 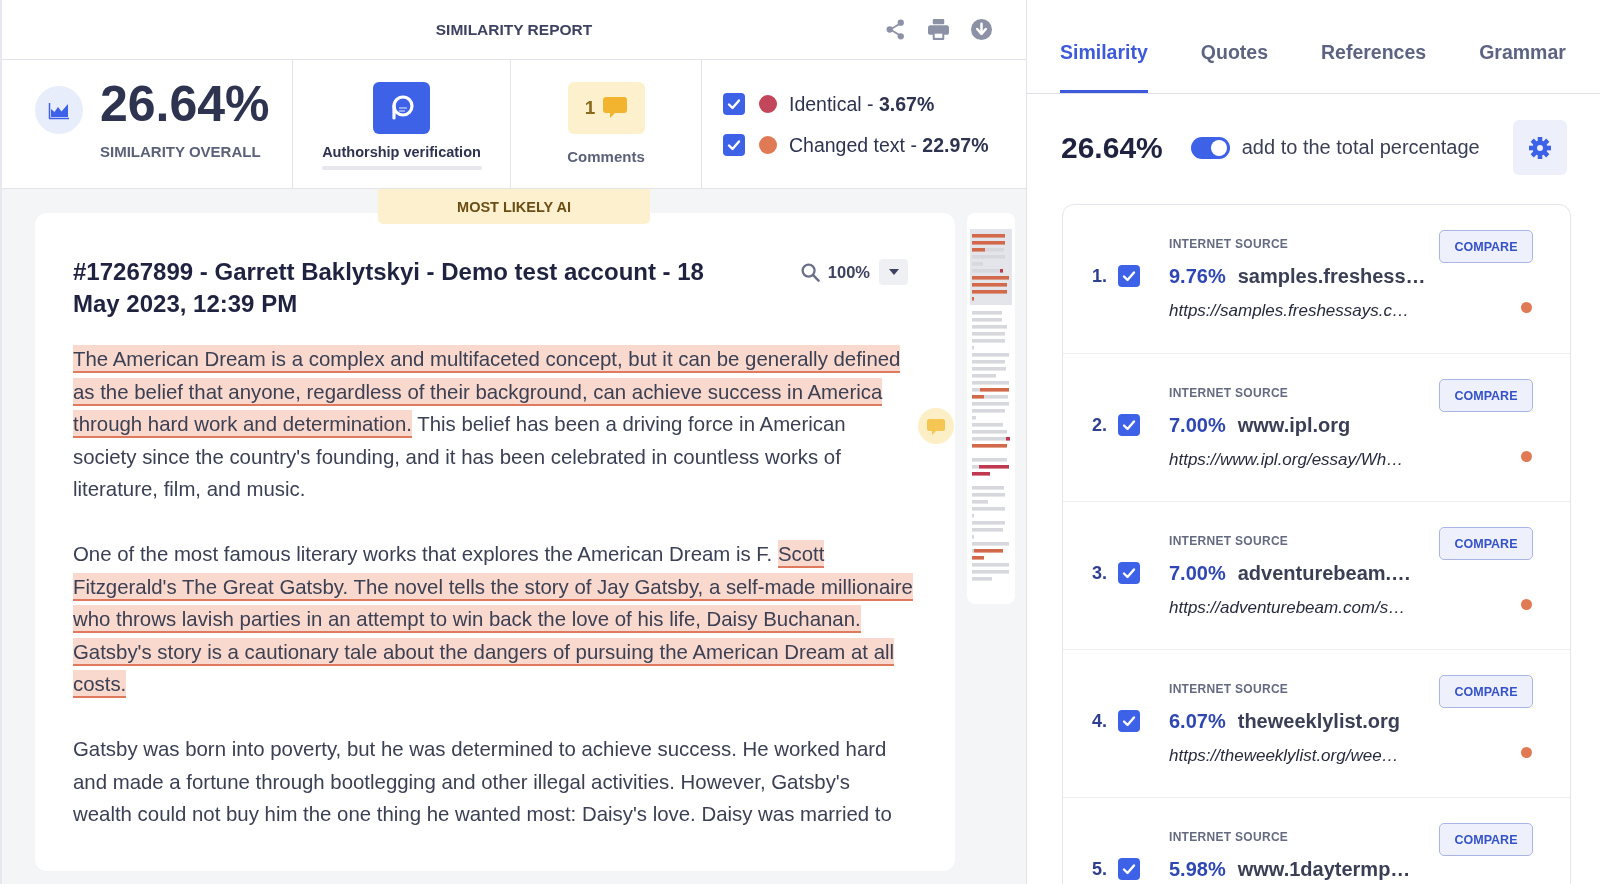 What do you see at coordinates (483, 782) in the screenshot?
I see `paragraph-text: Gatsby was born into poverty, but he was determined to achieve success. He worked hard and made a fortune through bootlegging and other illegal activities. However, Gatsby's wealth could not buy him the one thing he wanted most: Daisy's love. Daisy was married to` at bounding box center [483, 782].